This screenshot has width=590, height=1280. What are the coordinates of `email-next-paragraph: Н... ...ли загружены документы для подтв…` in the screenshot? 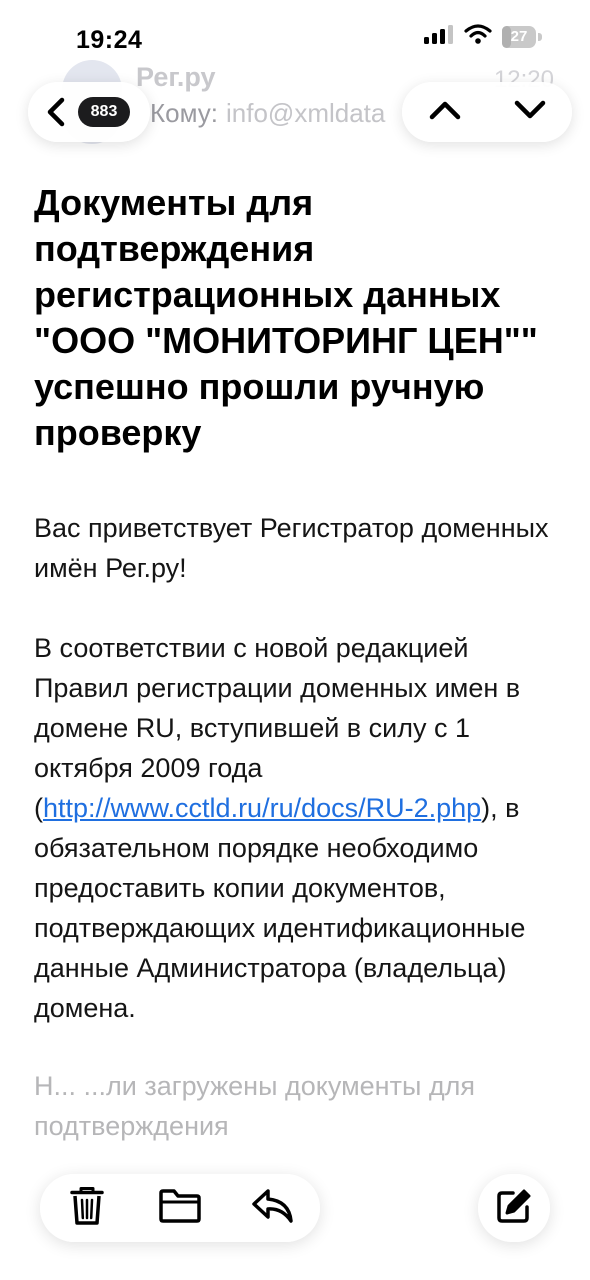 It's located at (254, 1106).